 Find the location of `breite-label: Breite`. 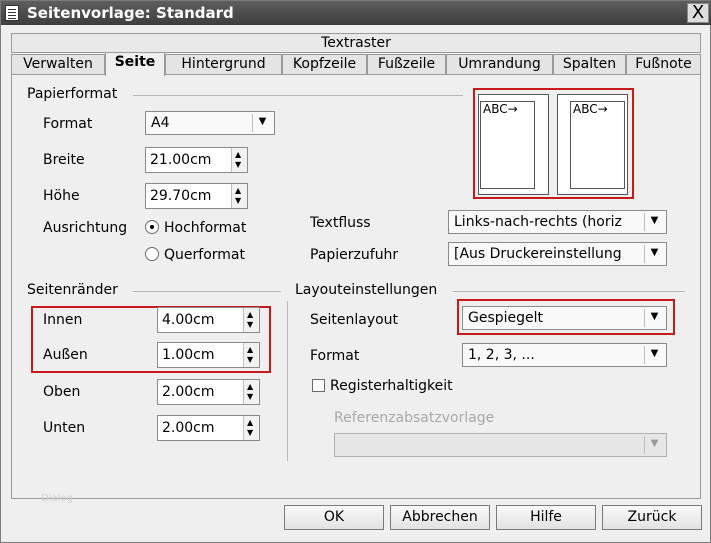

breite-label: Breite is located at coordinates (64, 160).